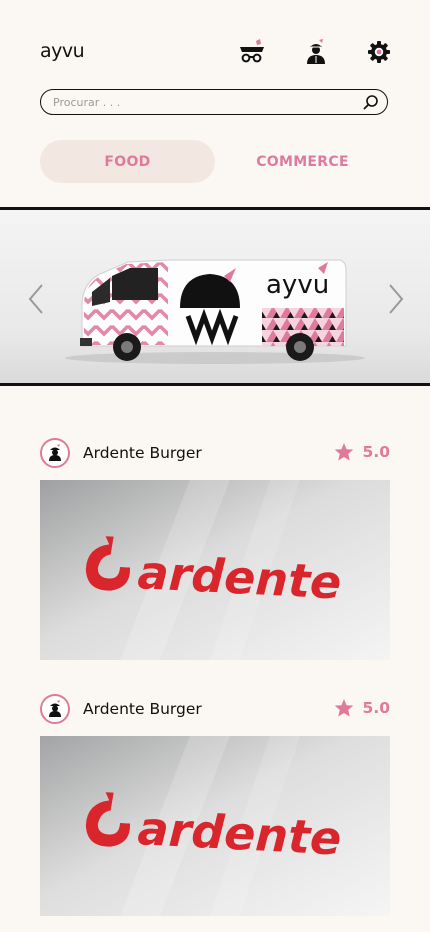 The height and width of the screenshot is (932, 430). What do you see at coordinates (203, 102) in the screenshot?
I see `search-input` at bounding box center [203, 102].